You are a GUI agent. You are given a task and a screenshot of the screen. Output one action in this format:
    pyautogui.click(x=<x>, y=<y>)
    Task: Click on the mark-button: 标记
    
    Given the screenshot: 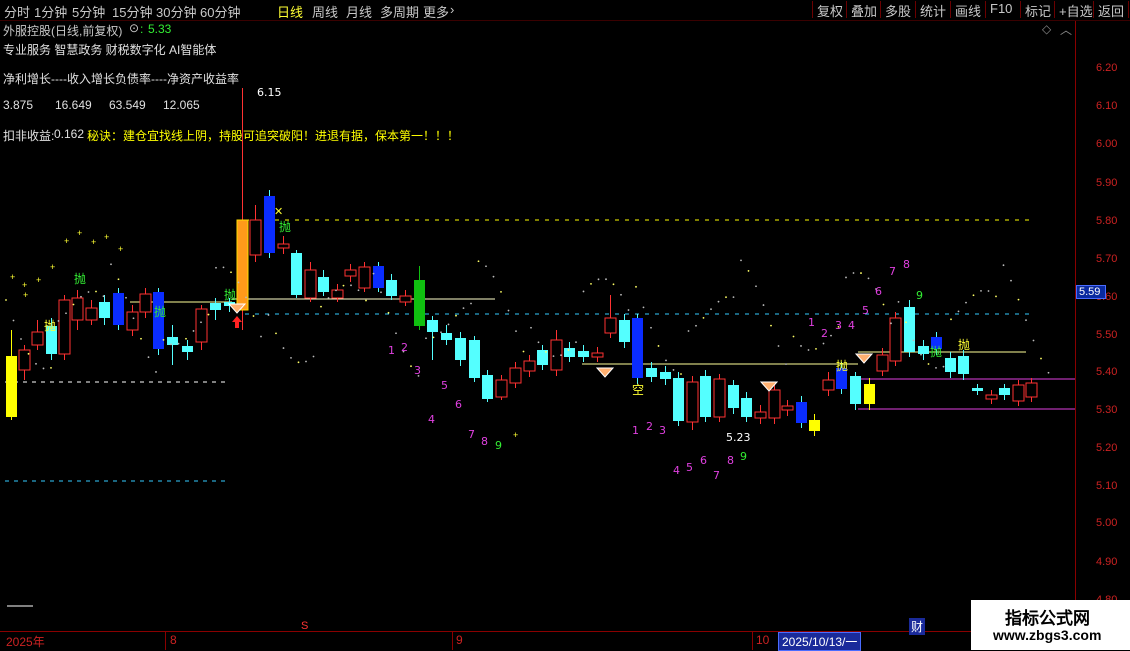 What is the action you would take?
    pyautogui.click(x=1037, y=10)
    